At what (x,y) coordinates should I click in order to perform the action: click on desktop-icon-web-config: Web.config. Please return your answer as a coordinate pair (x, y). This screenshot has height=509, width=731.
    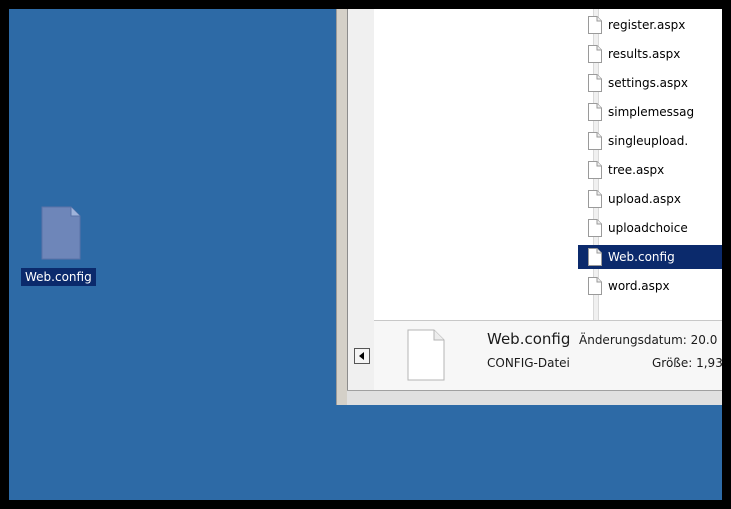
    Looking at the image, I should click on (60, 246).